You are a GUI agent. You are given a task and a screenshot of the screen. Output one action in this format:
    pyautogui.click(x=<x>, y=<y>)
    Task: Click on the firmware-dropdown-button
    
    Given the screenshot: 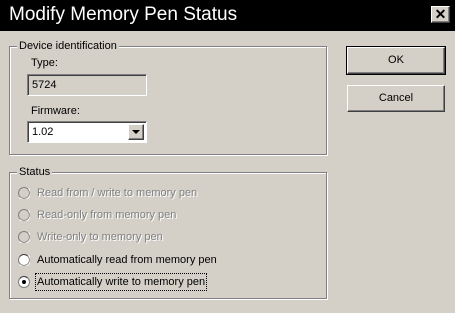 What is the action you would take?
    pyautogui.click(x=136, y=132)
    